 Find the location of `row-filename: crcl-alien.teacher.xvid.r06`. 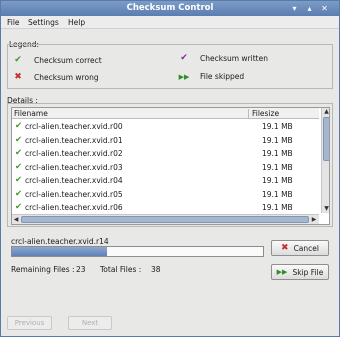

row-filename: crcl-alien.teacher.xvid.r06 is located at coordinates (74, 207).